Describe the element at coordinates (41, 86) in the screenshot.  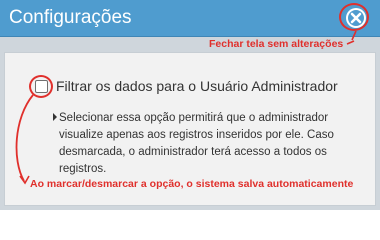
I see `filter-admin-checkbox` at that location.